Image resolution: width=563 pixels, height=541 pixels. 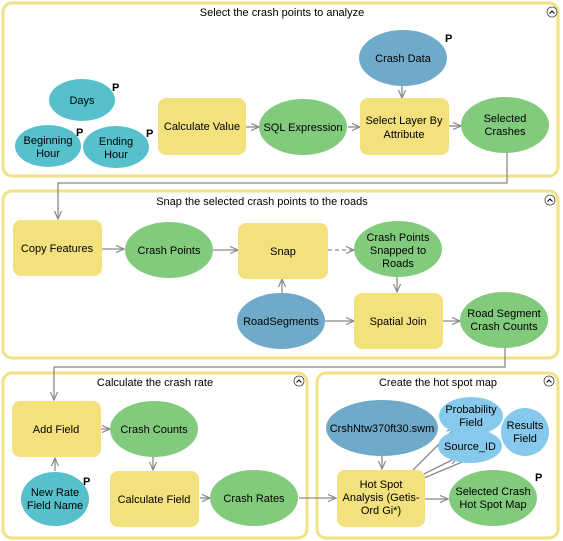 I want to click on svg-text: Probability, so click(x=471, y=410).